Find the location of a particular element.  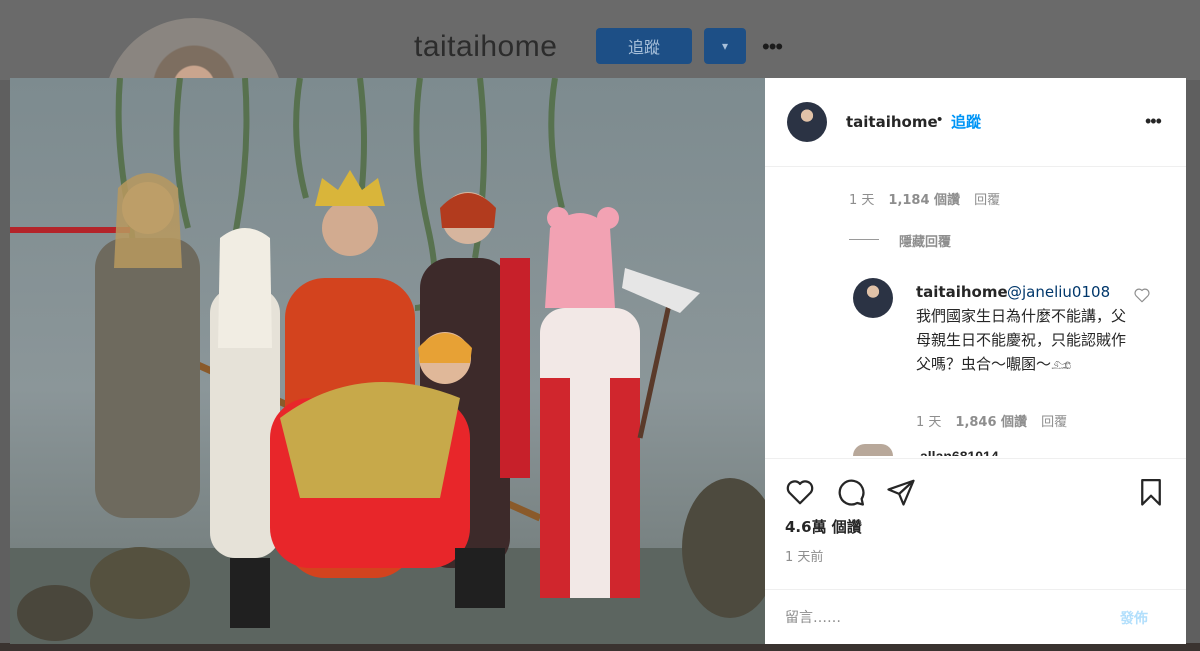

profile-more-icon: ••• is located at coordinates (772, 47).